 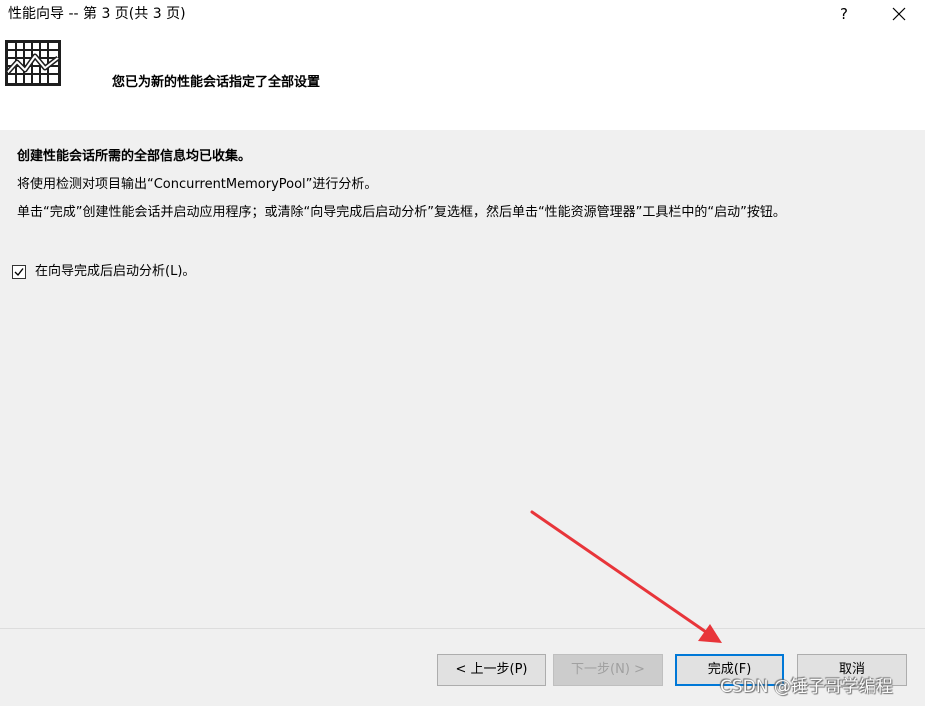 I want to click on previous-button: < 上一步(P), so click(x=491, y=670).